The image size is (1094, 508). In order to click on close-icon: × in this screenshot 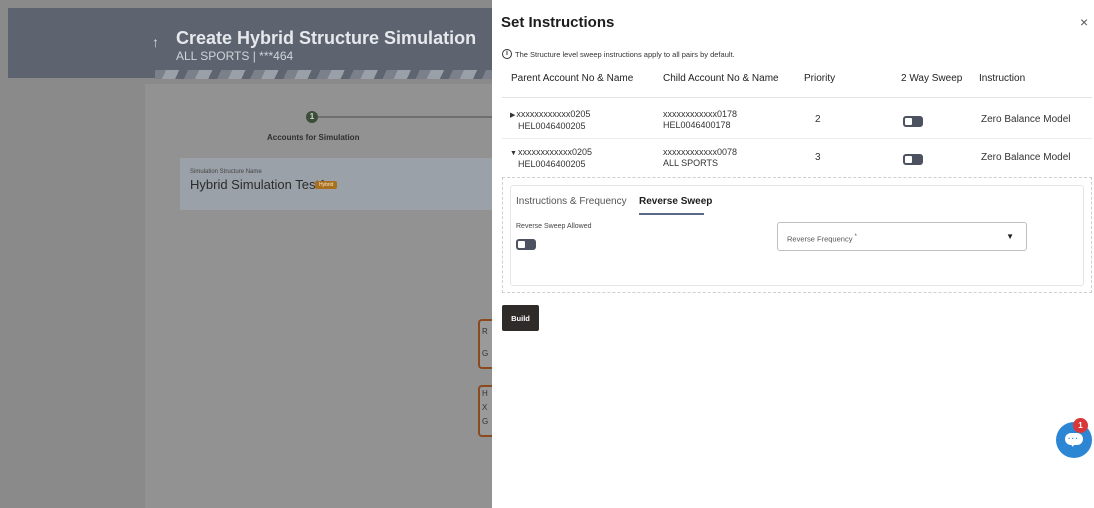, I will do `click(1084, 22)`.